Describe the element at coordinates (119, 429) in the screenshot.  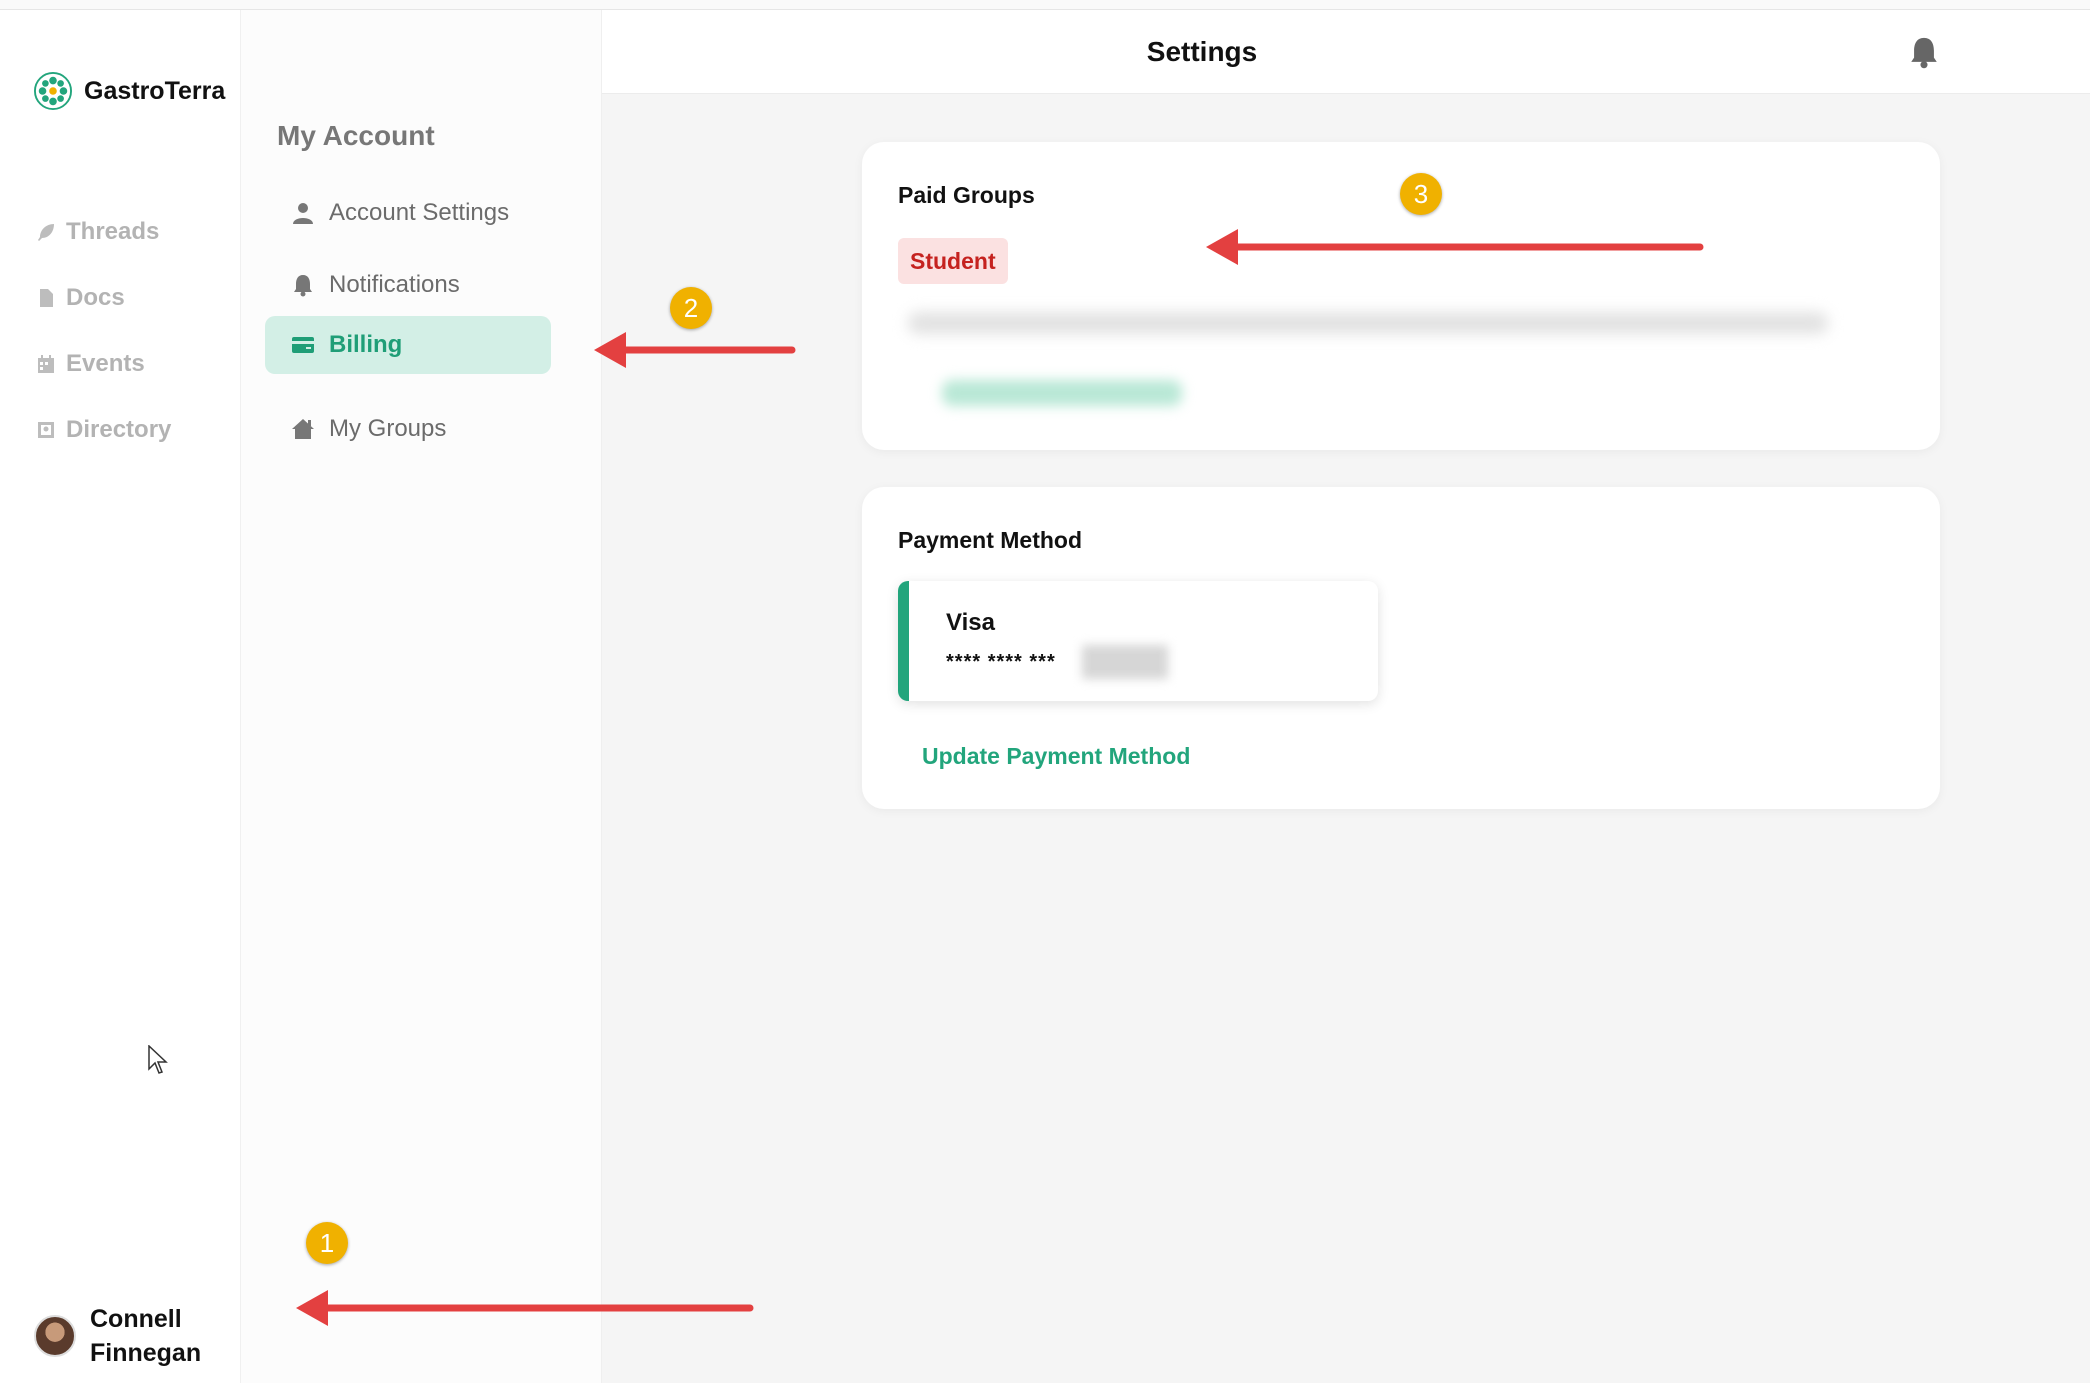
I see `nav-item-label: Directory` at that location.